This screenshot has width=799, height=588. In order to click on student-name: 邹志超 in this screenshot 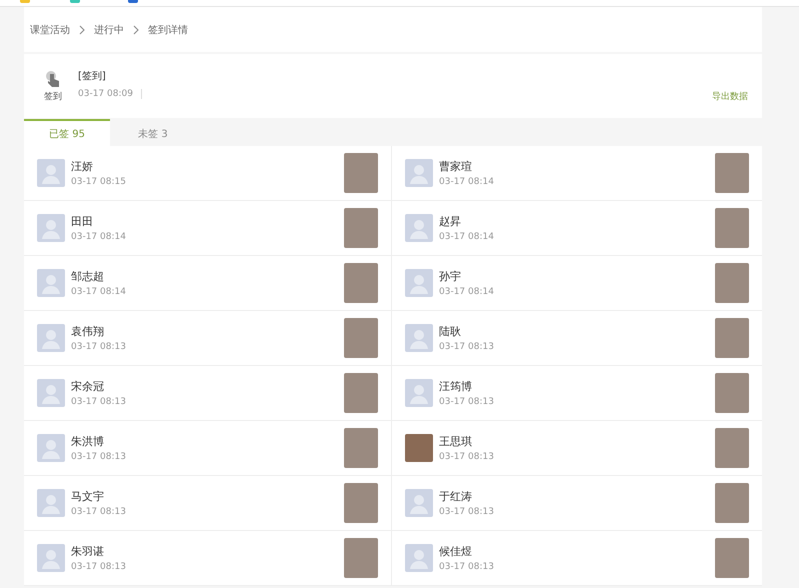, I will do `click(88, 276)`.